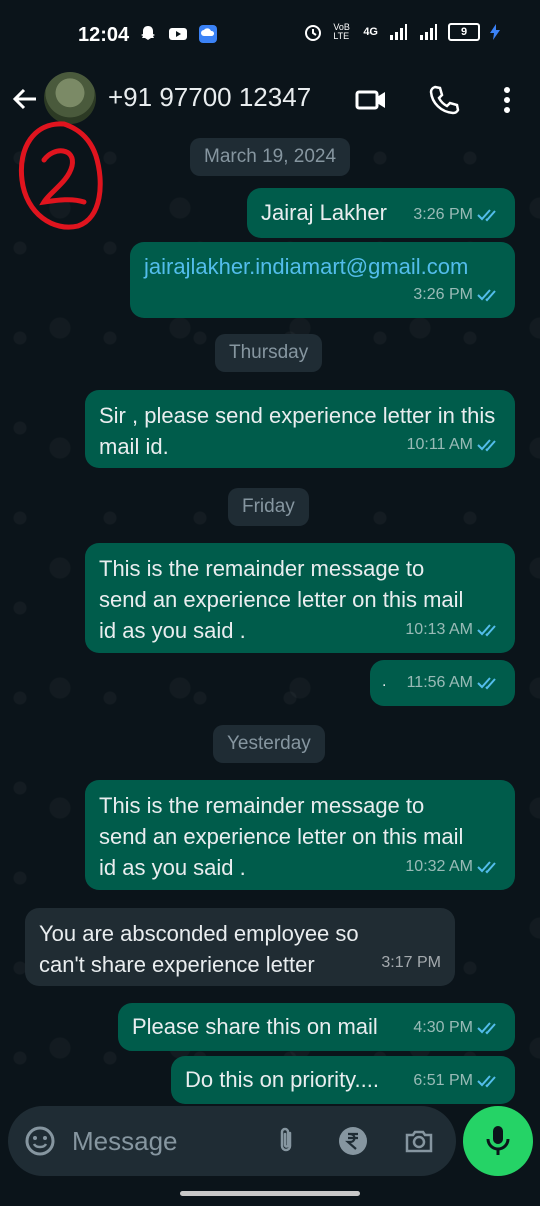 The width and height of the screenshot is (540, 1206). I want to click on snapchat-icon, so click(148, 33).